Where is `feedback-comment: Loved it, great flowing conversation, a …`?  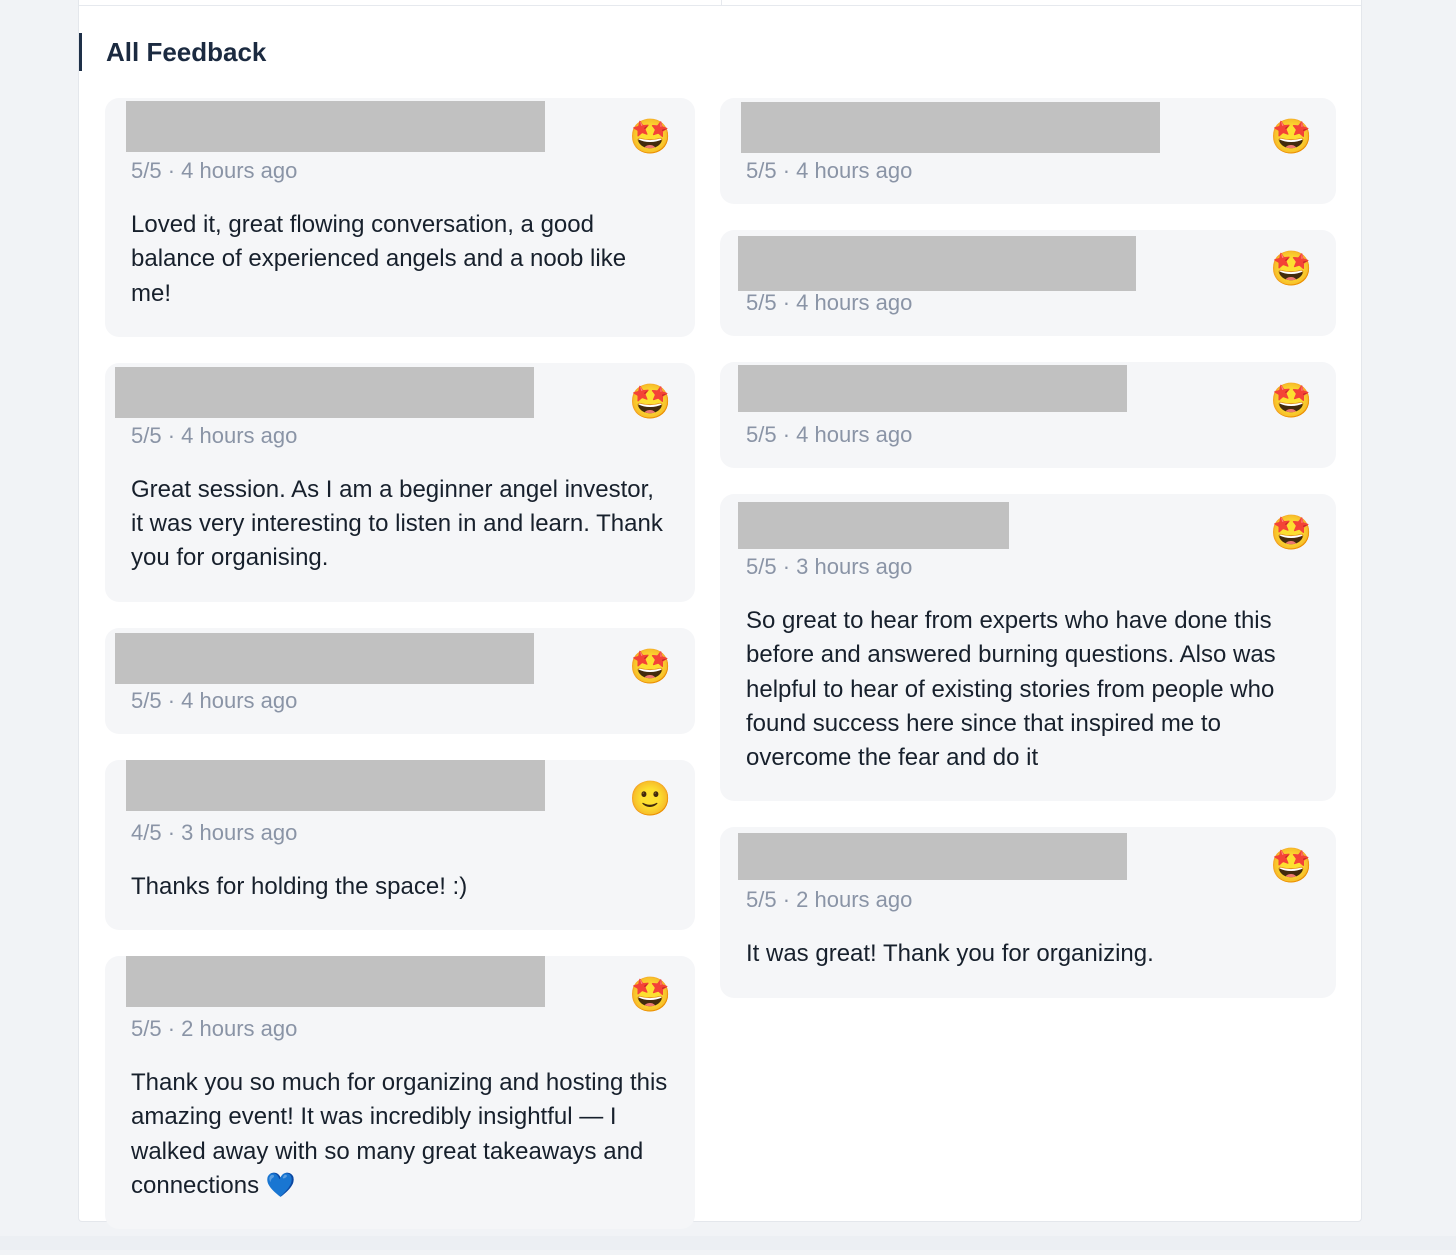
feedback-comment: Loved it, great flowing conversation, a … is located at coordinates (379, 259).